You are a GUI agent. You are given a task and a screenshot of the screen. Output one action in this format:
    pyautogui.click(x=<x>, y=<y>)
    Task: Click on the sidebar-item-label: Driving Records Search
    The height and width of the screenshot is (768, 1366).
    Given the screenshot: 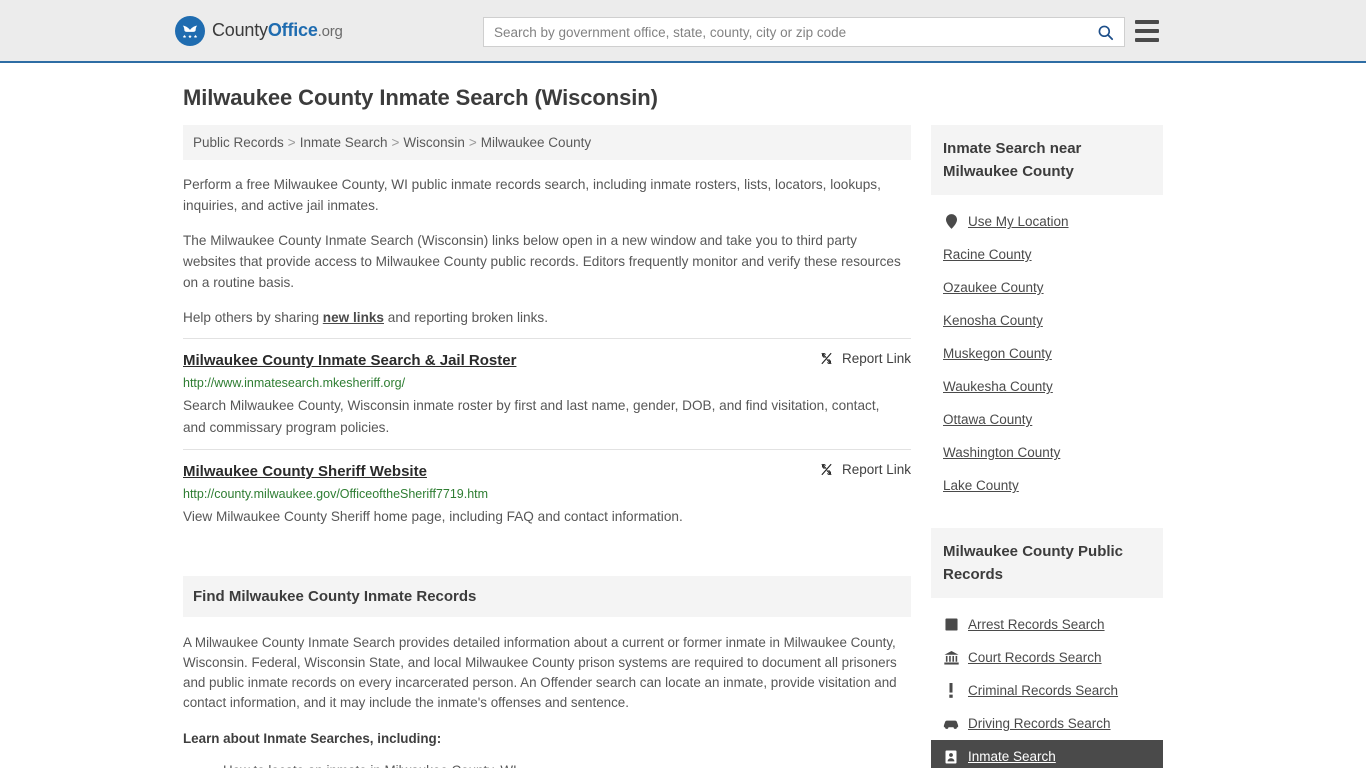 What is the action you would take?
    pyautogui.click(x=1039, y=723)
    